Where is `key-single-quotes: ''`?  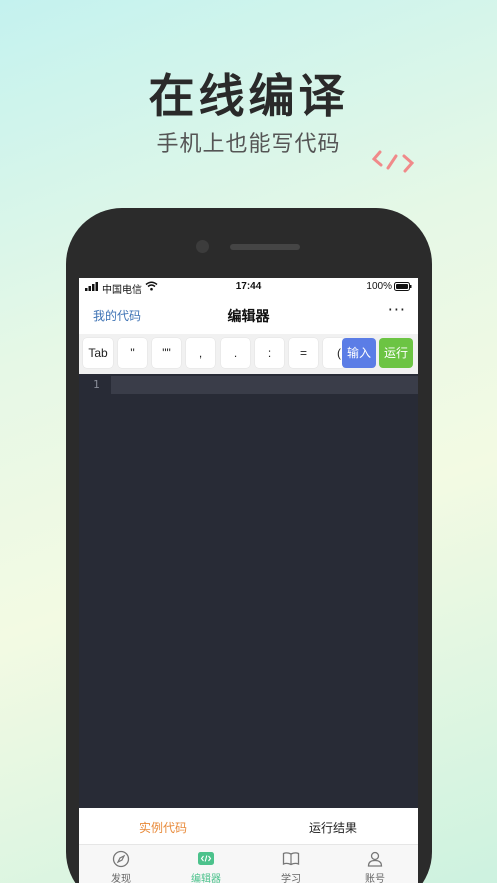
key-single-quotes: '' is located at coordinates (132, 353).